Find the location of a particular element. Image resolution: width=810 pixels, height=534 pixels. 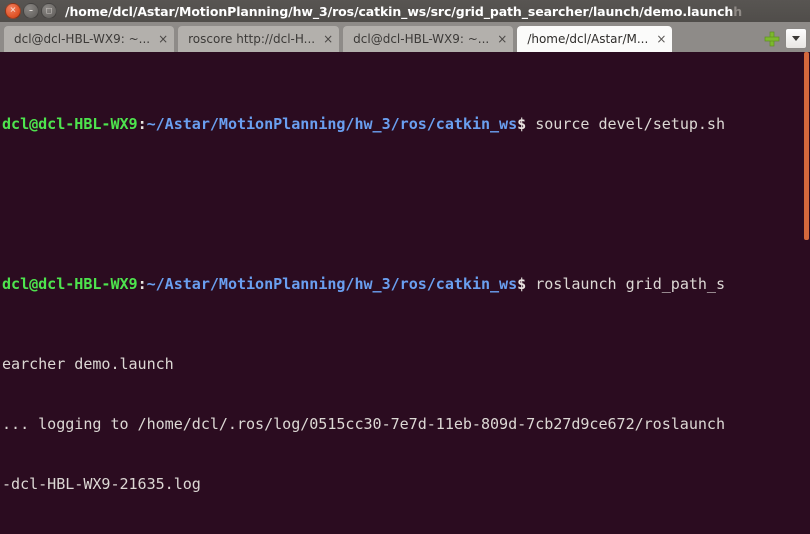

tab-3: dcl@dcl-HBL-WX9: ~... × is located at coordinates (428, 39).